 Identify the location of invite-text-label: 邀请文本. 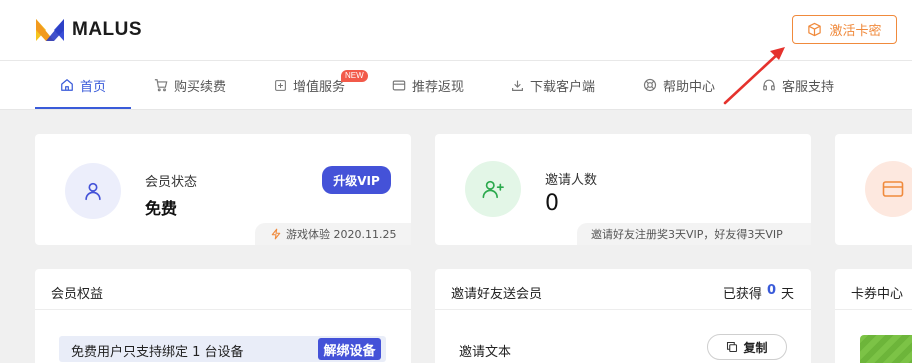
(485, 352).